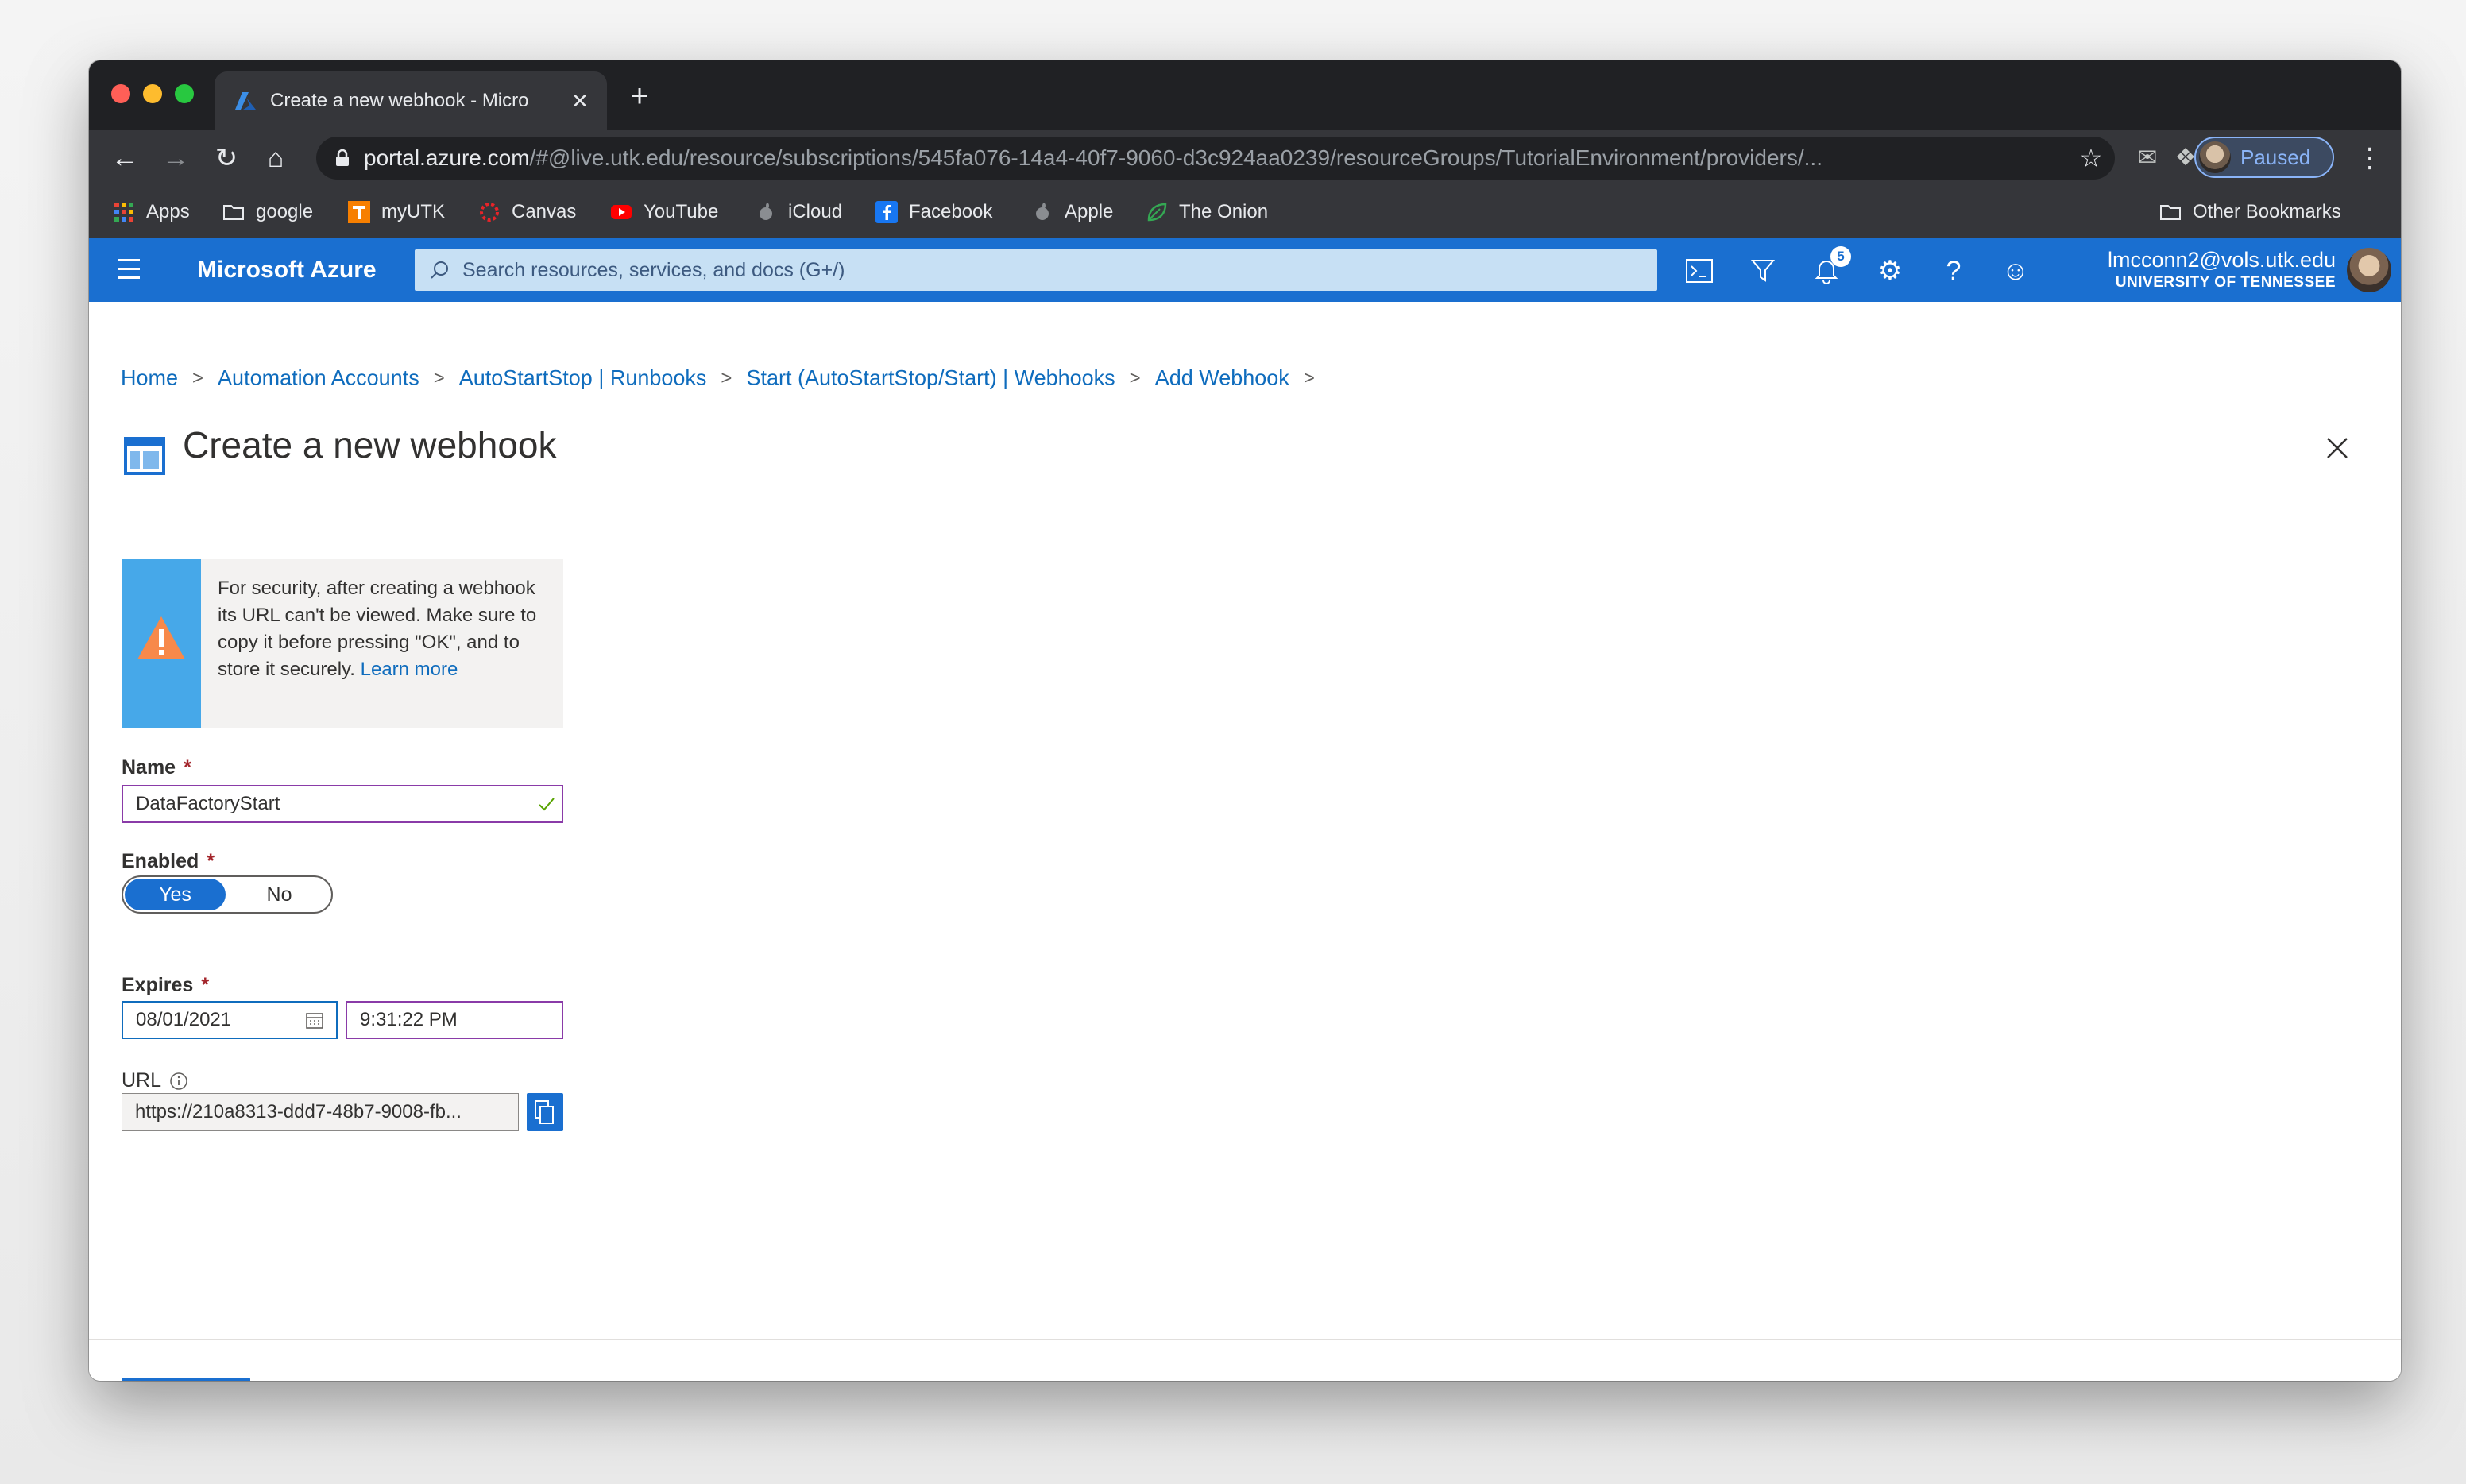 This screenshot has width=2466, height=1484. I want to click on reload-icon: ↻, so click(226, 158).